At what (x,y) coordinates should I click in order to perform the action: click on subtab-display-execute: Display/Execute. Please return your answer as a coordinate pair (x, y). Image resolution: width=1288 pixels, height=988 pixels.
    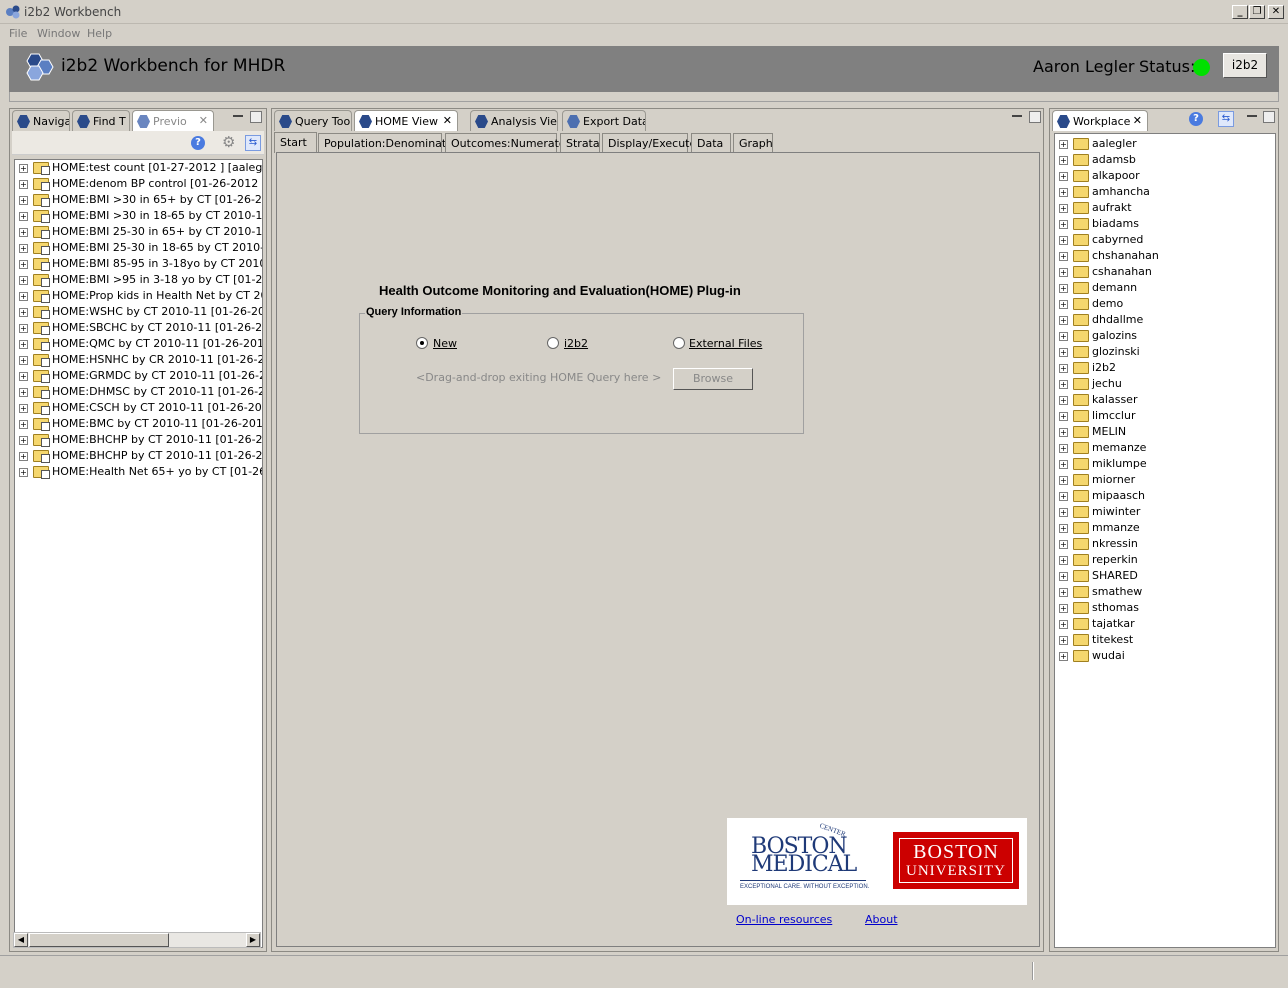
    Looking at the image, I should click on (649, 143).